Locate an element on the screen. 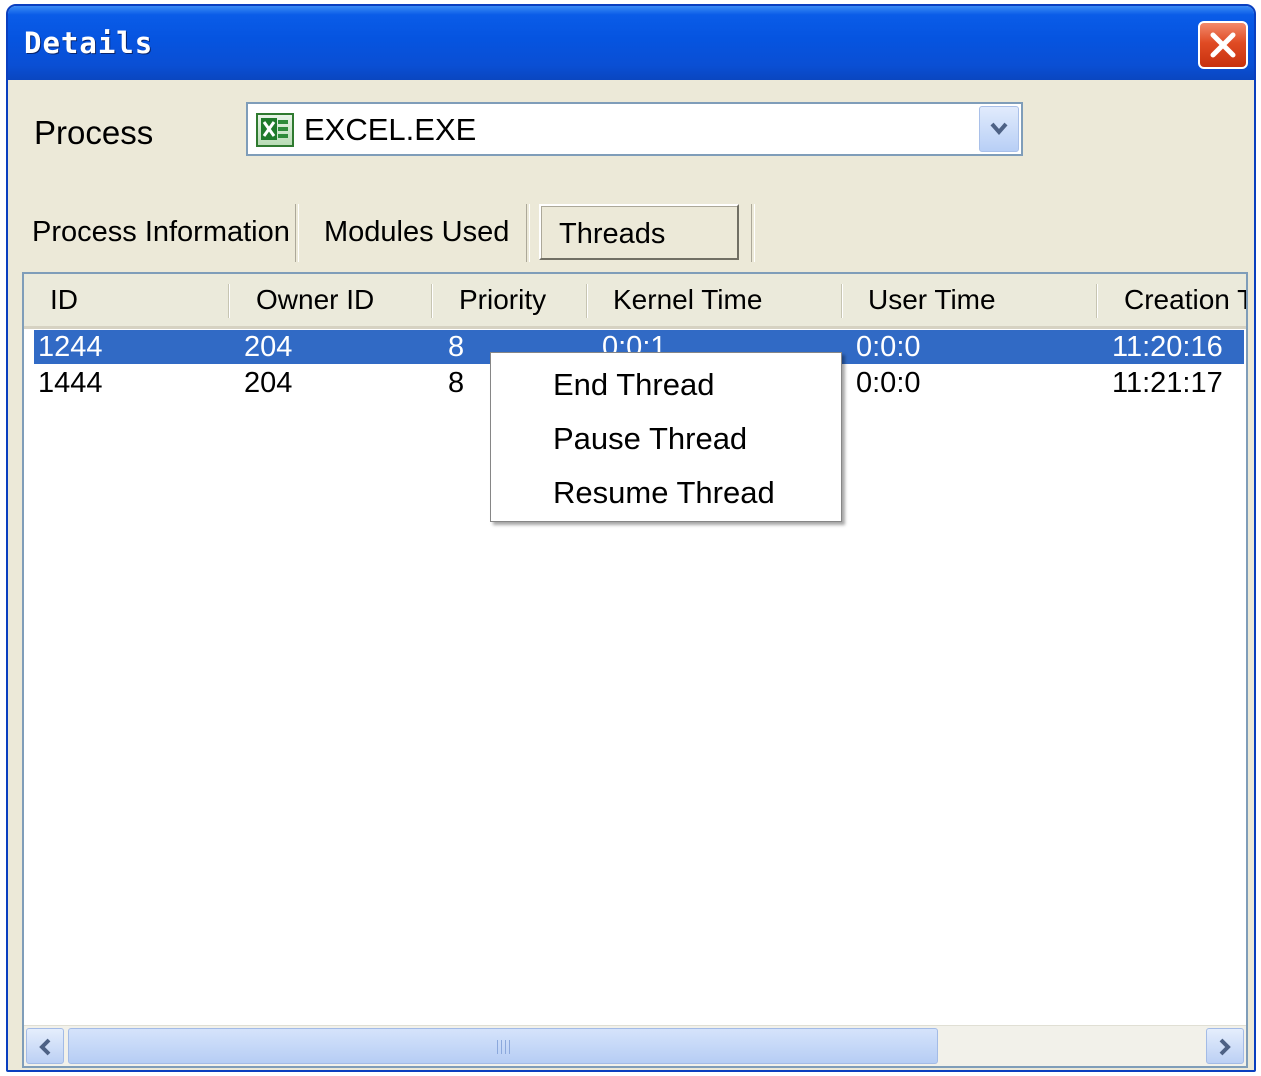 This screenshot has height=1076, width=1261. column-header-user-time: User Time is located at coordinates (978, 300).